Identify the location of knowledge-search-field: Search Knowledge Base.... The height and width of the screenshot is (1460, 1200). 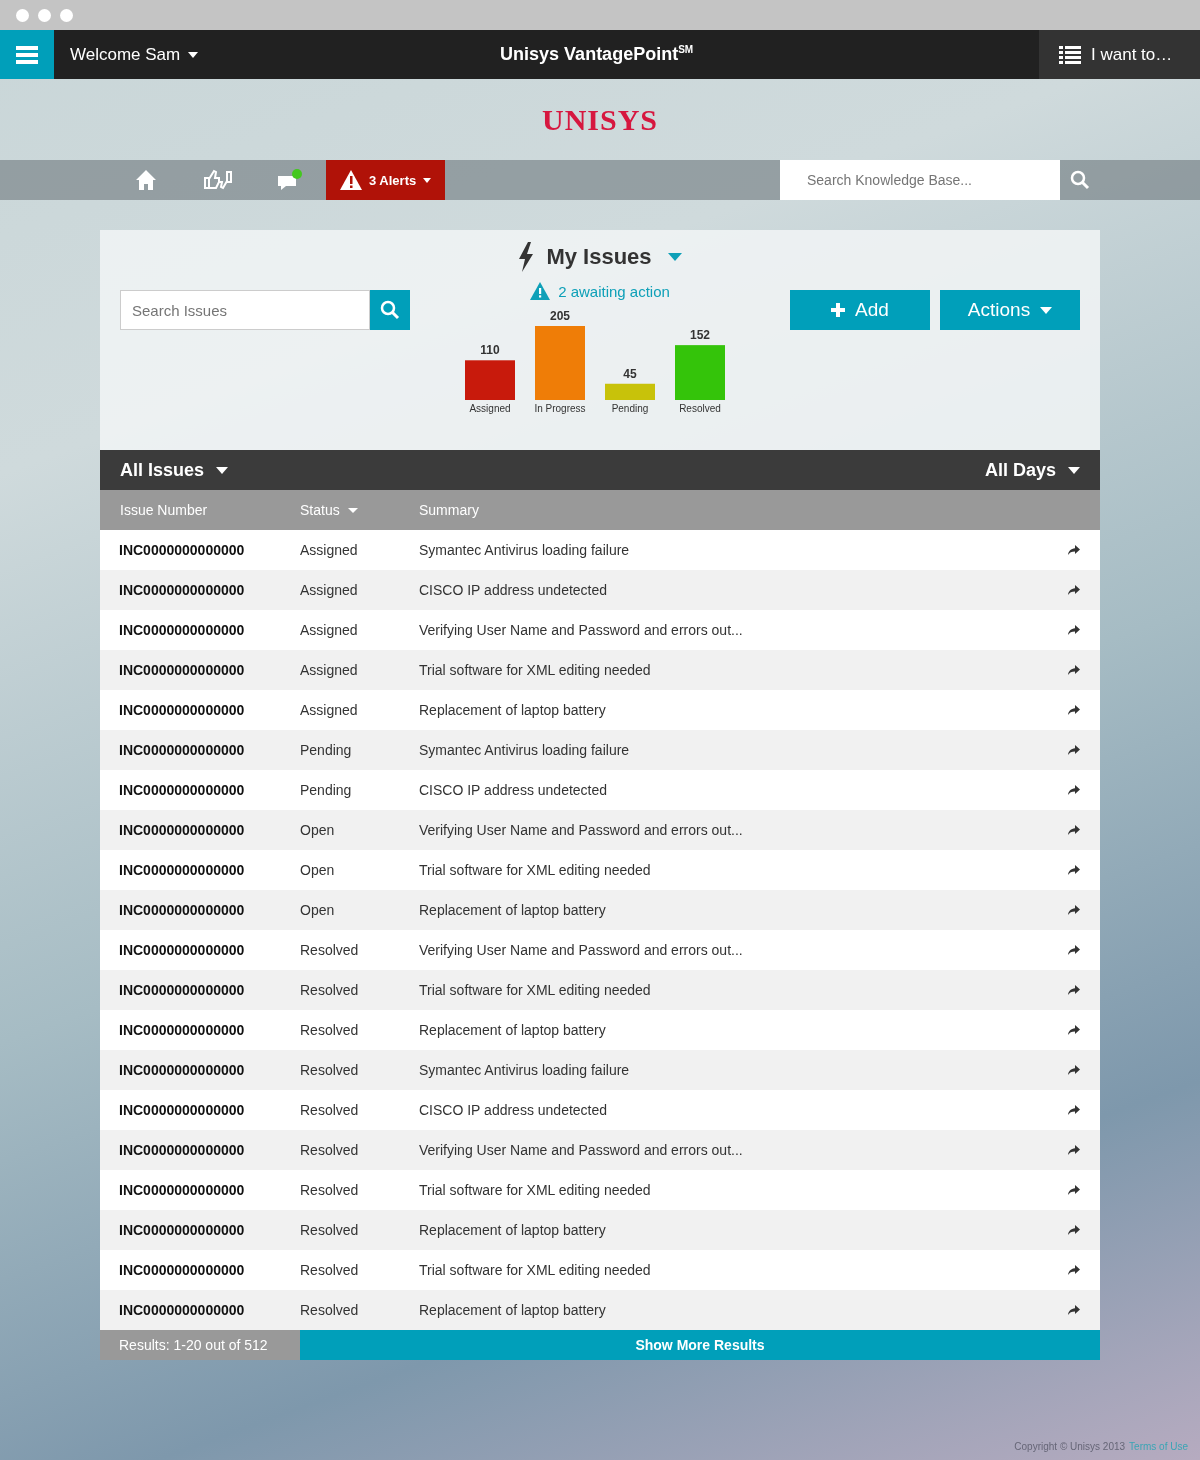
(920, 180).